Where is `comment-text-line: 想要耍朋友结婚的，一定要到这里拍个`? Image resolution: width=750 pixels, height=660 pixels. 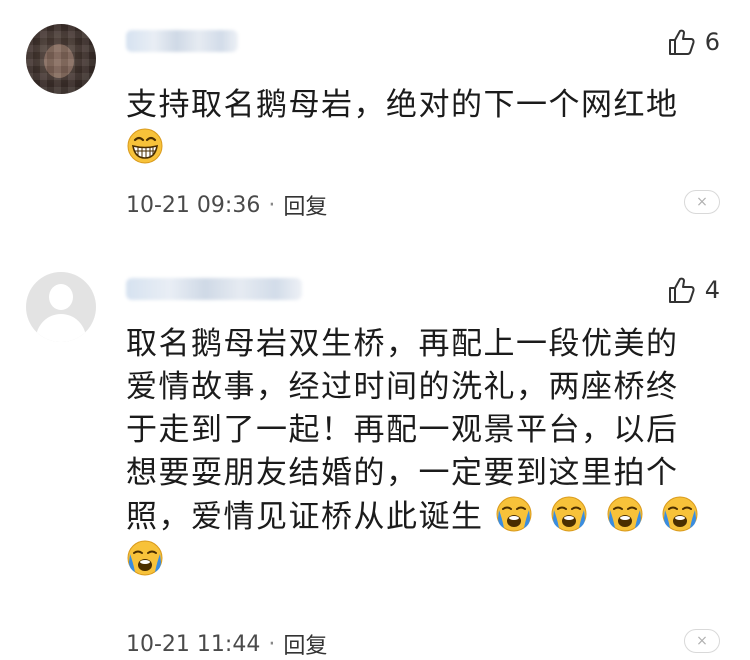 comment-text-line: 想要耍朋友结婚的，一定要到这里拍个 is located at coordinates (402, 473).